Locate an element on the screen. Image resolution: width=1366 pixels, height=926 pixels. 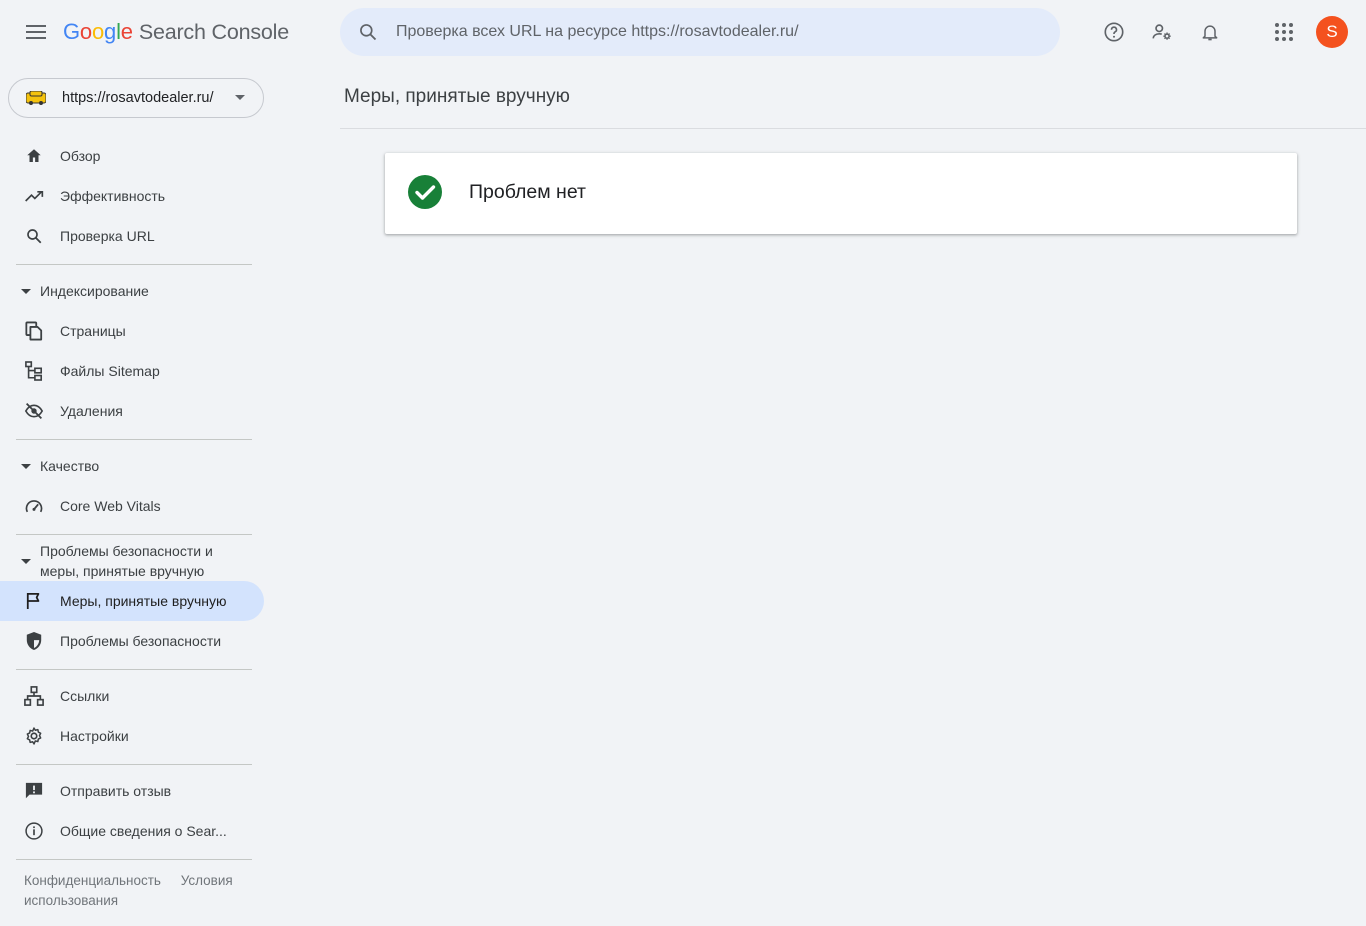
feedback-icon is located at coordinates (34, 791).